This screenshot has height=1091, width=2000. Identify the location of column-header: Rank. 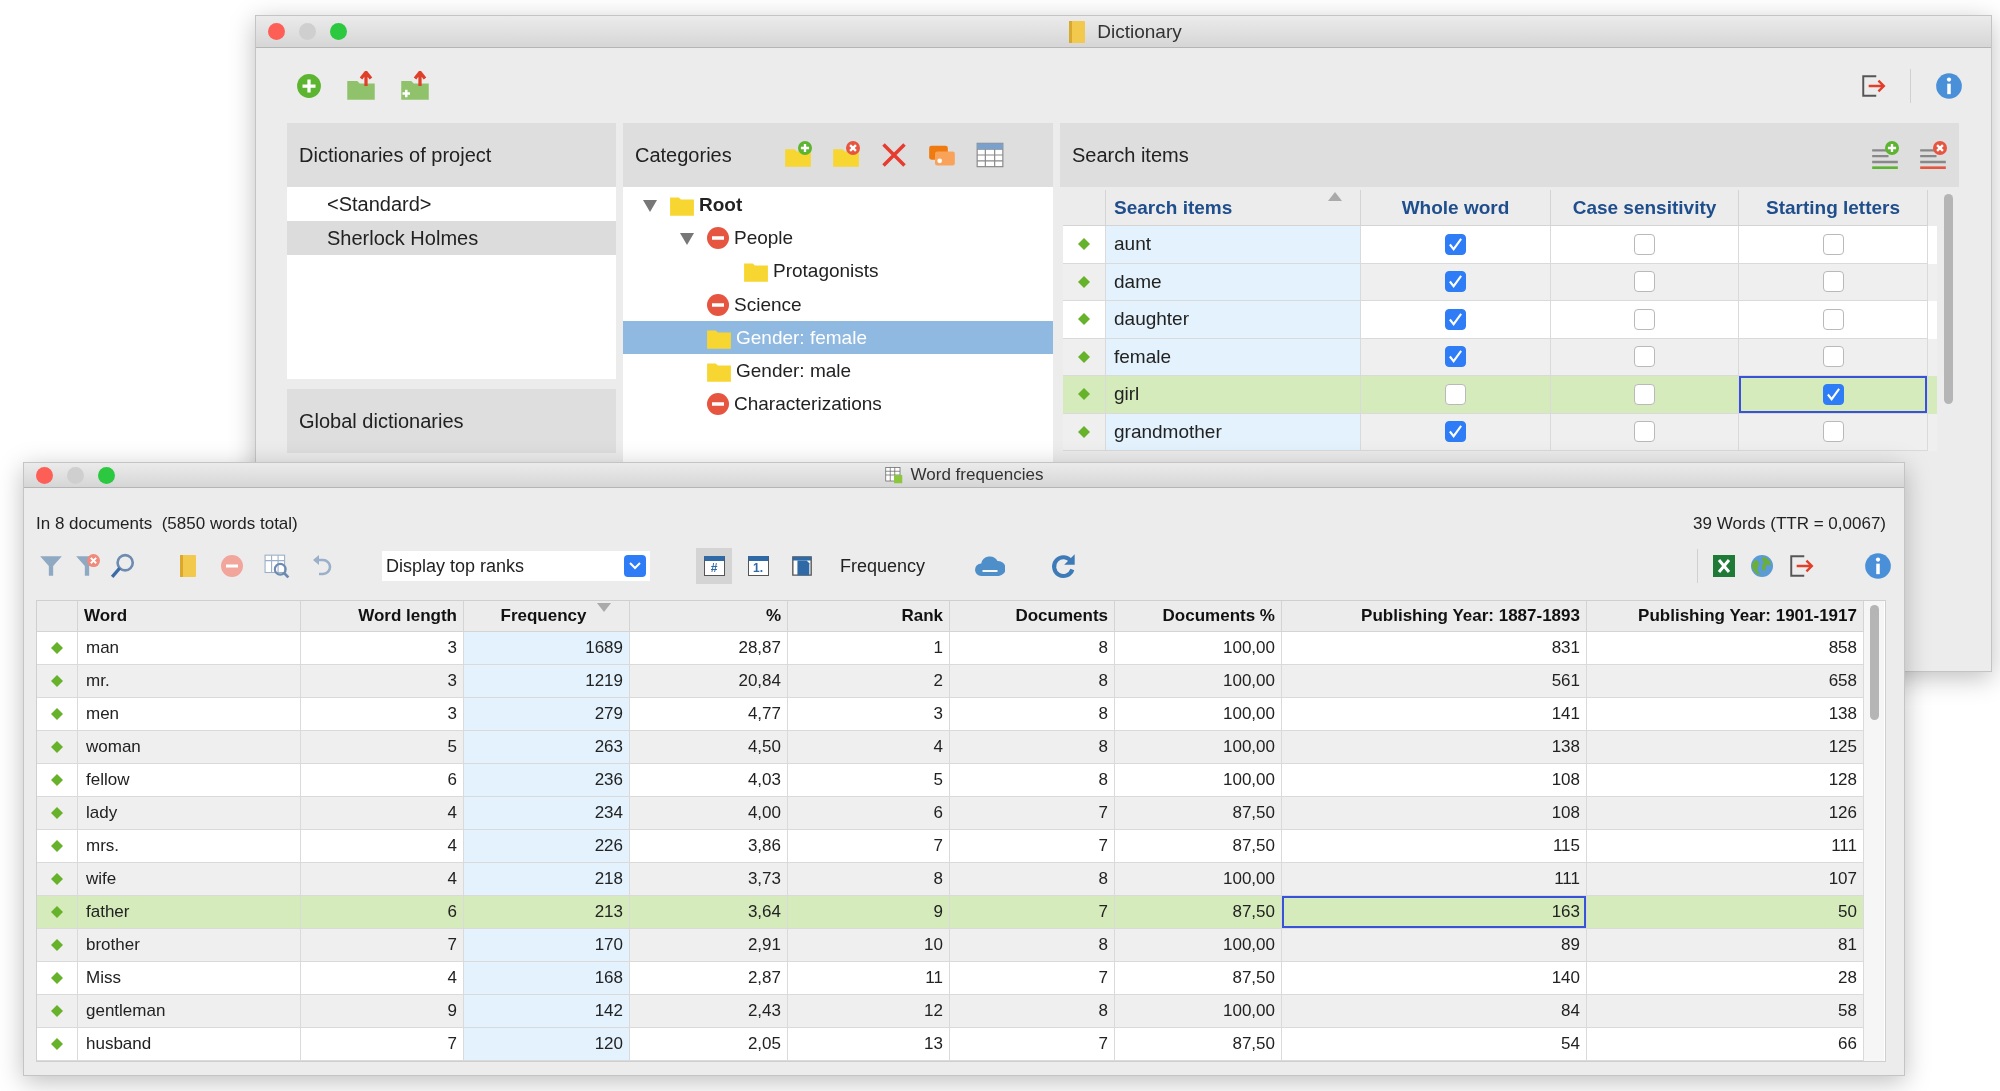
(869, 616).